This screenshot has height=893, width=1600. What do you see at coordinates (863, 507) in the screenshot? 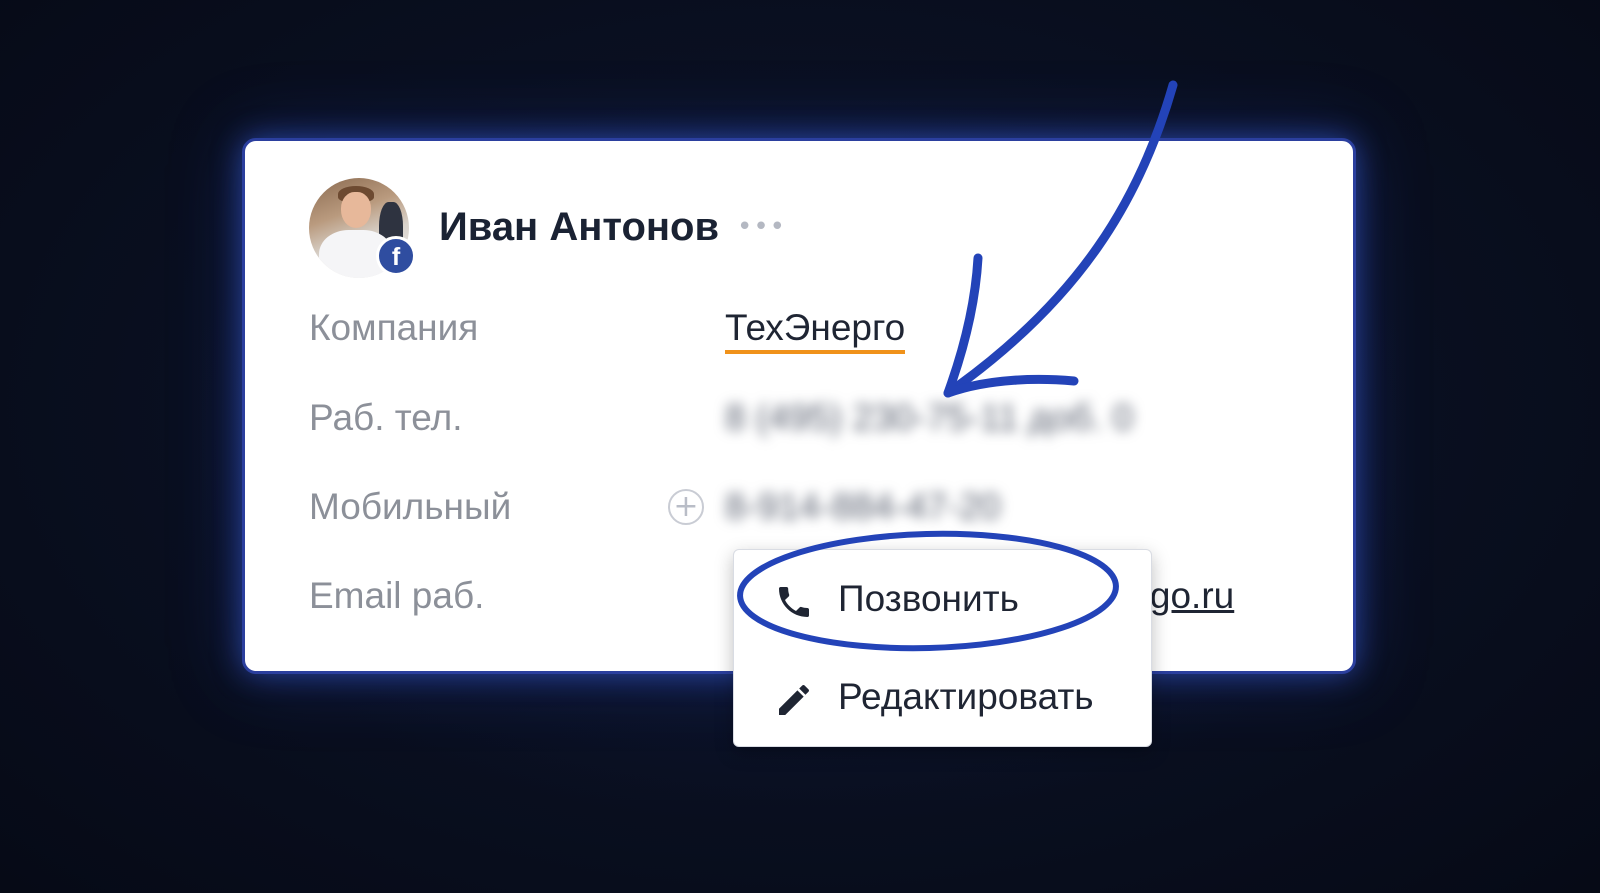
I see `mobile-value: 8-914-884-47-20` at bounding box center [863, 507].